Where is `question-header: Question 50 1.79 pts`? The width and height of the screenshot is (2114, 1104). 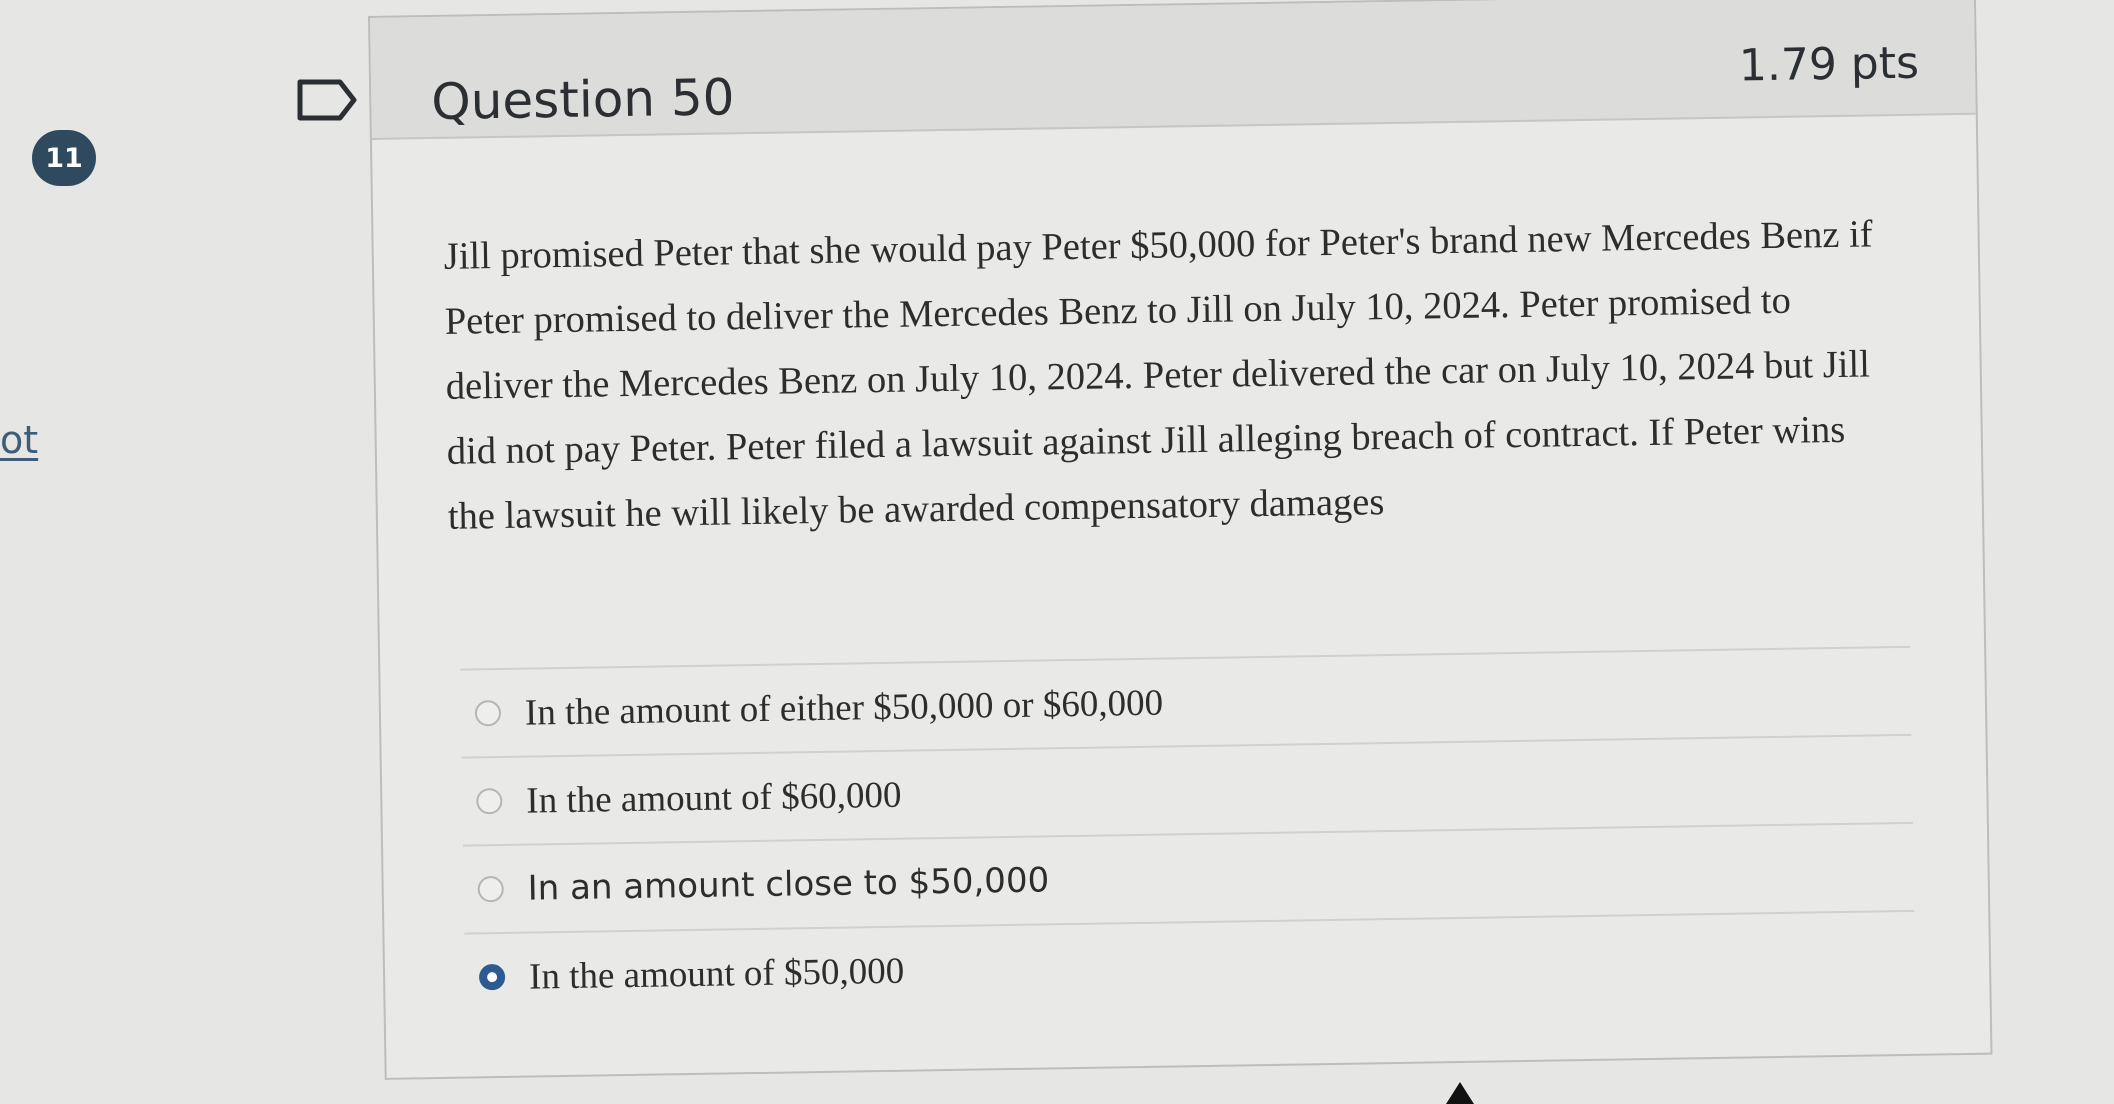
question-header: Question 50 1.79 pts is located at coordinates (1173, 70).